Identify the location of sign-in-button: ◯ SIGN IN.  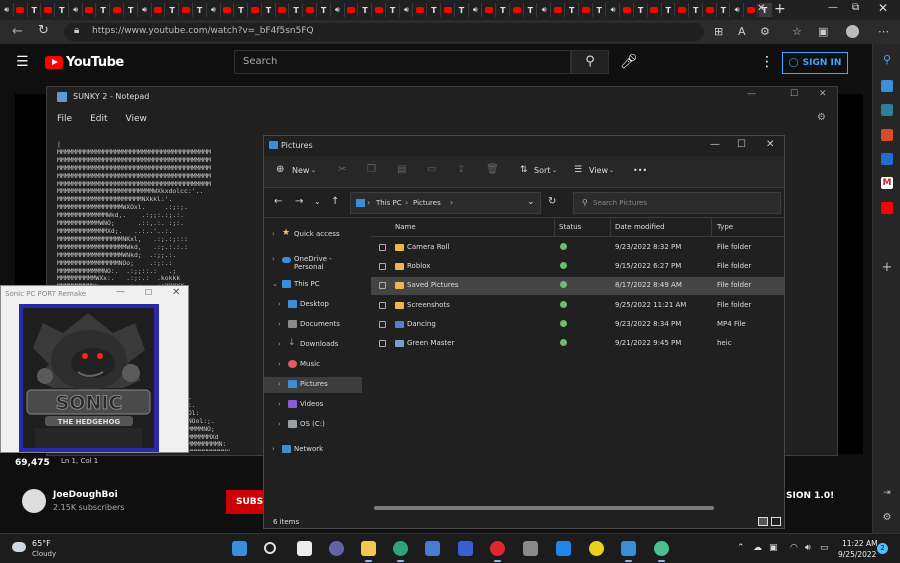
(815, 63).